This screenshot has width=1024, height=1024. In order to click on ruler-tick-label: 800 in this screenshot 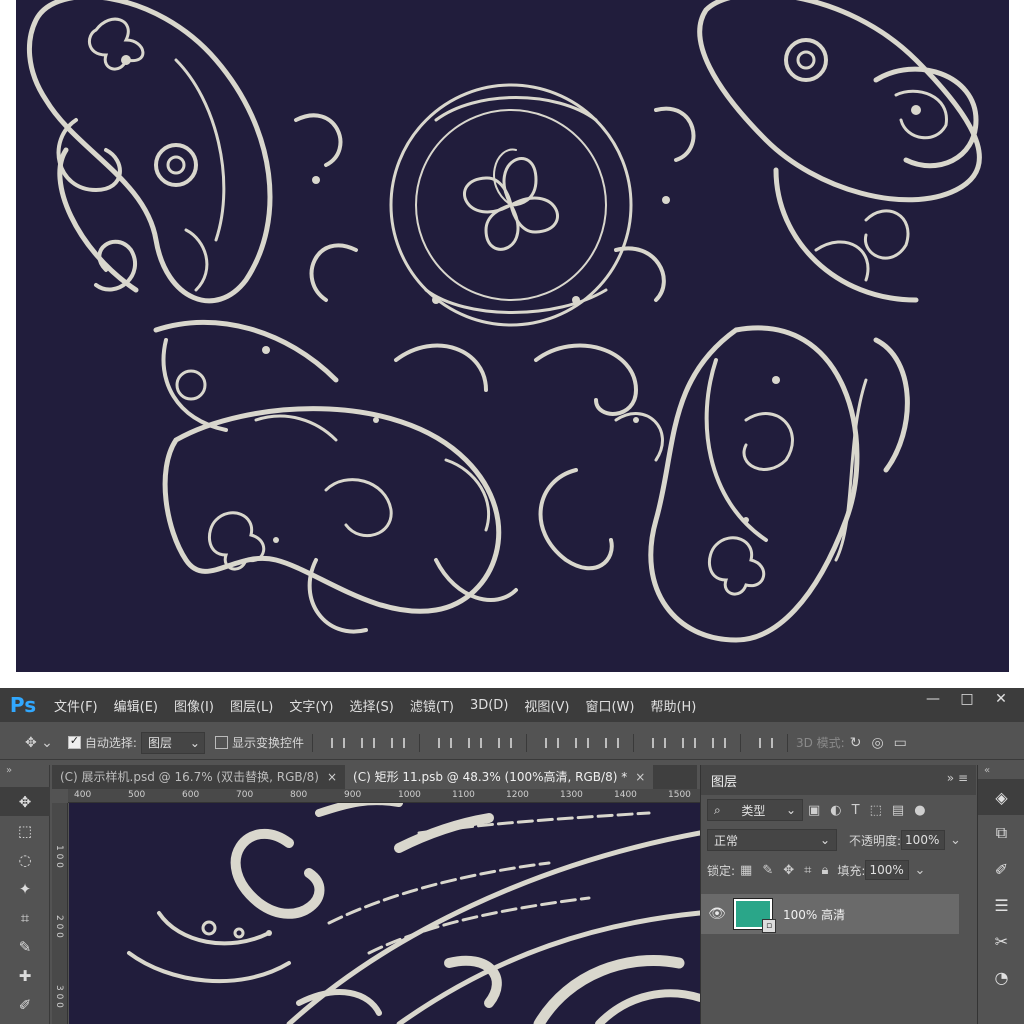, I will do `click(299, 795)`.